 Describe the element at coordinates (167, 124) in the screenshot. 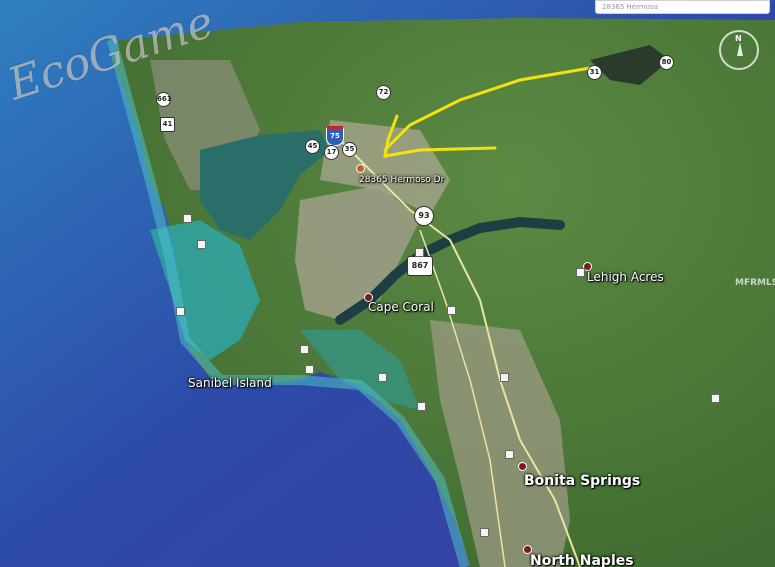

I see `route-41-shield: 41` at that location.